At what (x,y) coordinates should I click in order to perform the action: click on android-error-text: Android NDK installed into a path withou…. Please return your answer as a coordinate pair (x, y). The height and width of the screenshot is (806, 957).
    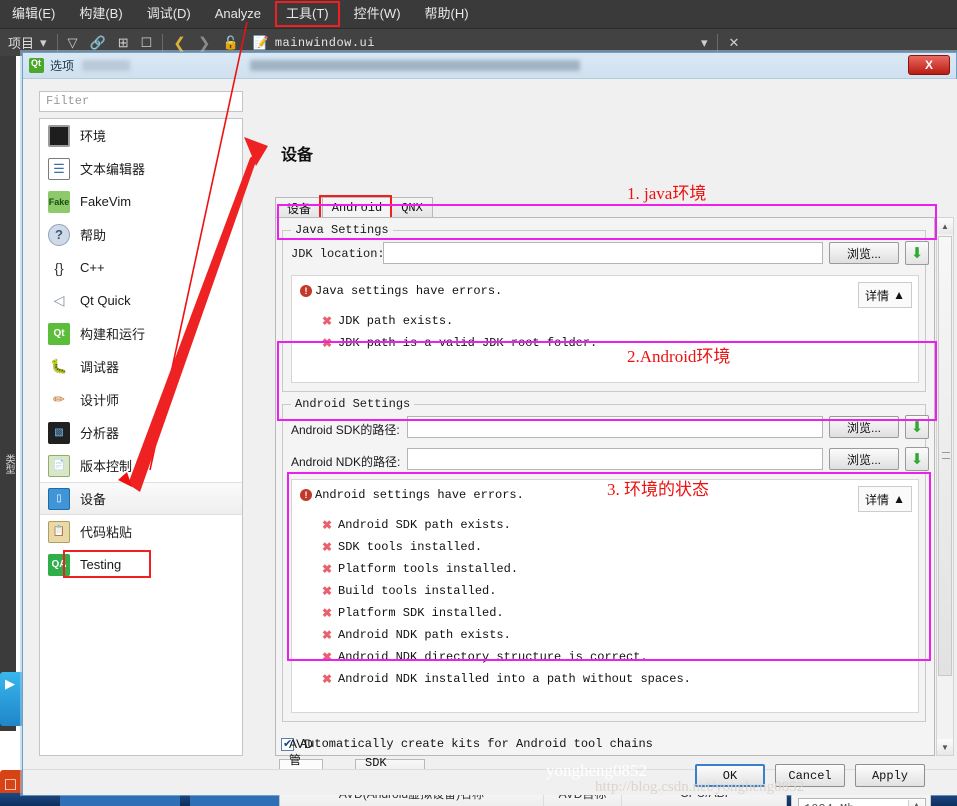
    Looking at the image, I should click on (514, 679).